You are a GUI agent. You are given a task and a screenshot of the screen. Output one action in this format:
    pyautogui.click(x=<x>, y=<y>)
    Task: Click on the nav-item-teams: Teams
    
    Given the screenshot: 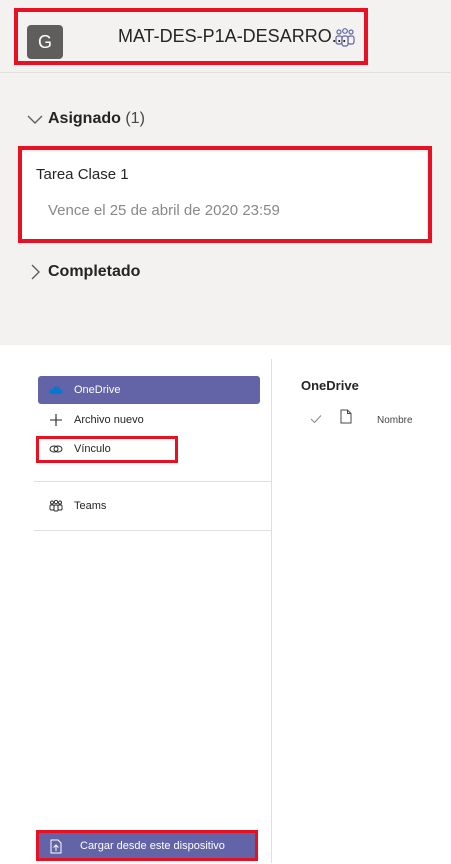 What is the action you would take?
    pyautogui.click(x=149, y=506)
    